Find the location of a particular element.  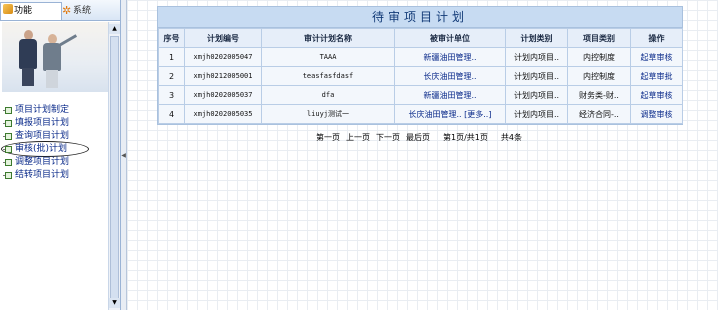

pager-total: 共4条 is located at coordinates (511, 137).